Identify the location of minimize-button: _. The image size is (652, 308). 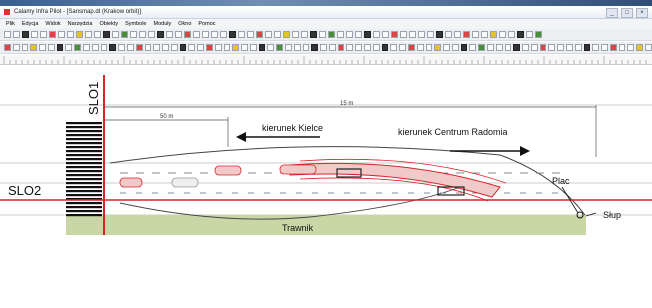
(612, 13).